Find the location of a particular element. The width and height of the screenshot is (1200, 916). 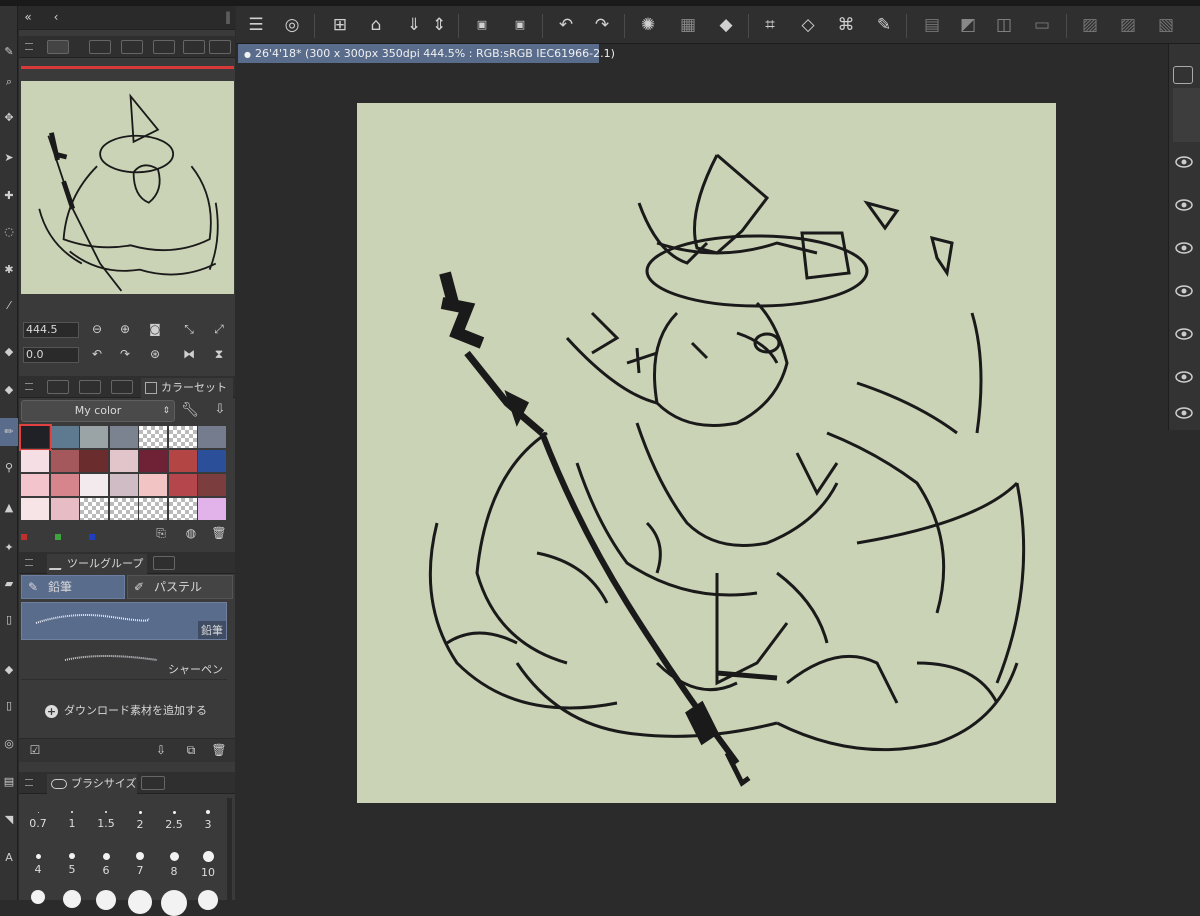

airbrush-tool-icon: ▲ is located at coordinates (9, 508).